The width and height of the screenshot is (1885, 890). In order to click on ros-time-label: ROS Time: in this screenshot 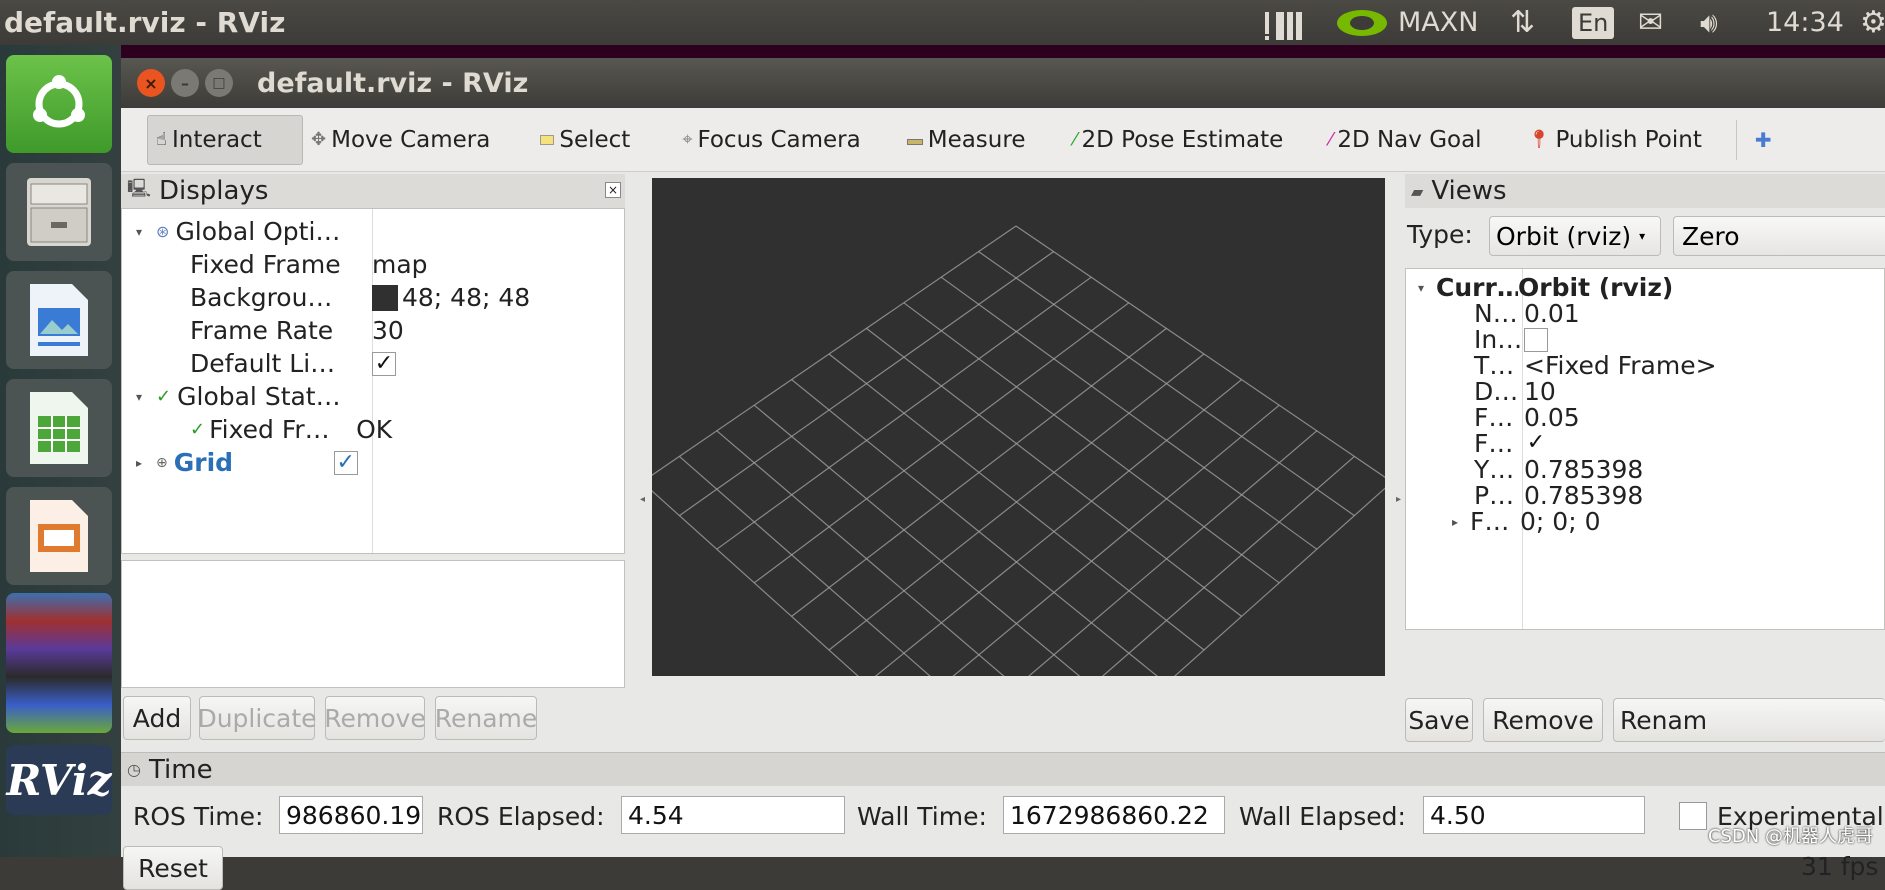, I will do `click(198, 816)`.